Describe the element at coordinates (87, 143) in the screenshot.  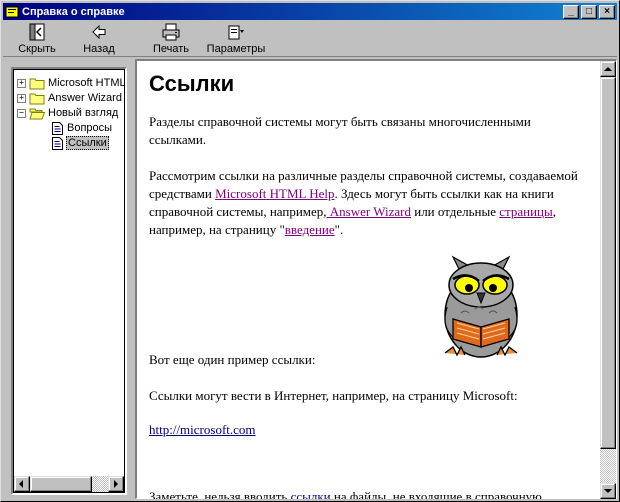
I see `tree-item-label-selected: Ссылки` at that location.